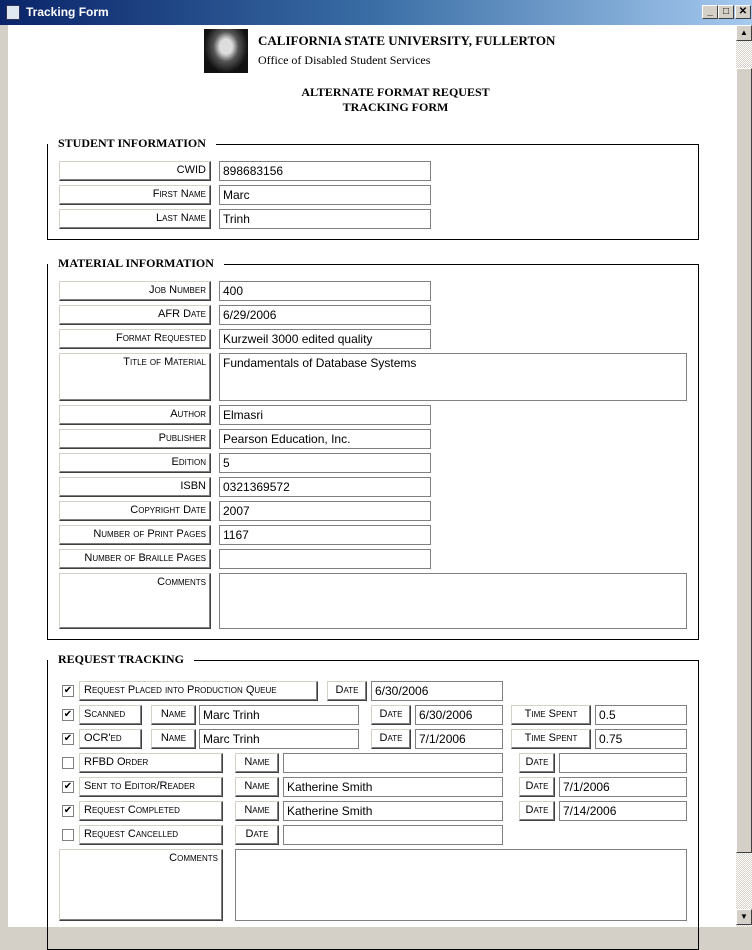 The width and height of the screenshot is (752, 950). Describe the element at coordinates (198, 691) in the screenshot. I see `step-label: Request Placed into Production Queue` at that location.